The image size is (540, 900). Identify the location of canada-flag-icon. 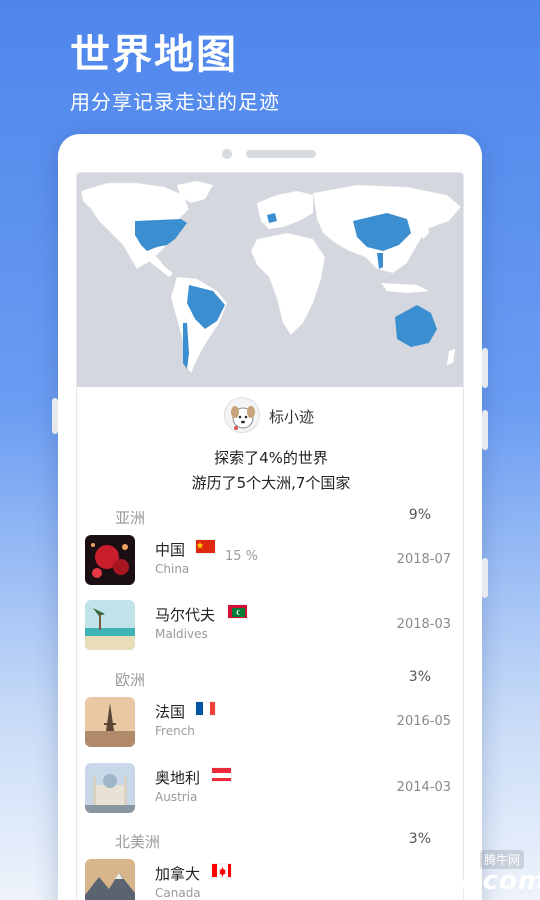
(221, 870).